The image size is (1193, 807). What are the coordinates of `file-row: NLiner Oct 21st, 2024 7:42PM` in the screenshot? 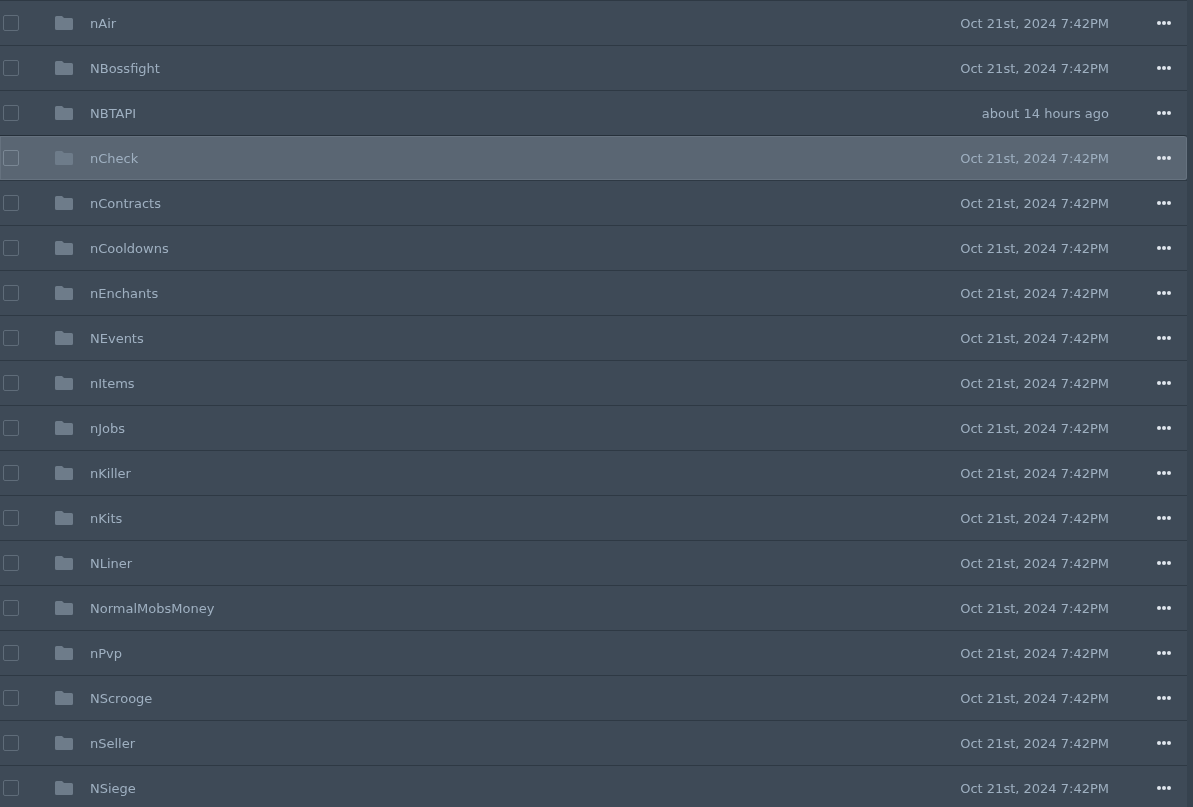 It's located at (593, 562).